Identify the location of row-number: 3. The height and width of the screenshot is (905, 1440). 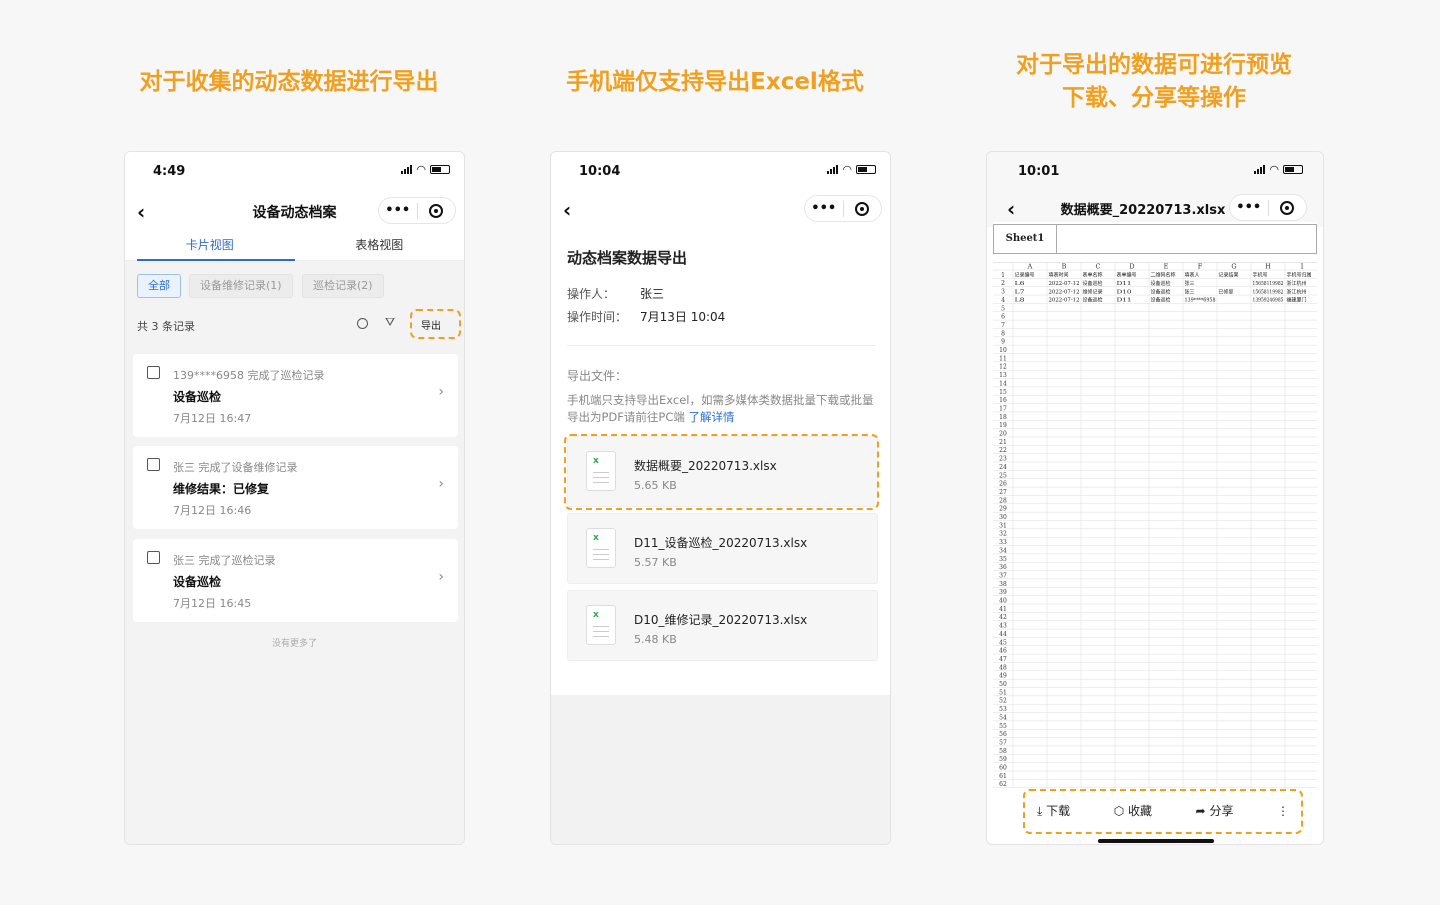
(1003, 292).